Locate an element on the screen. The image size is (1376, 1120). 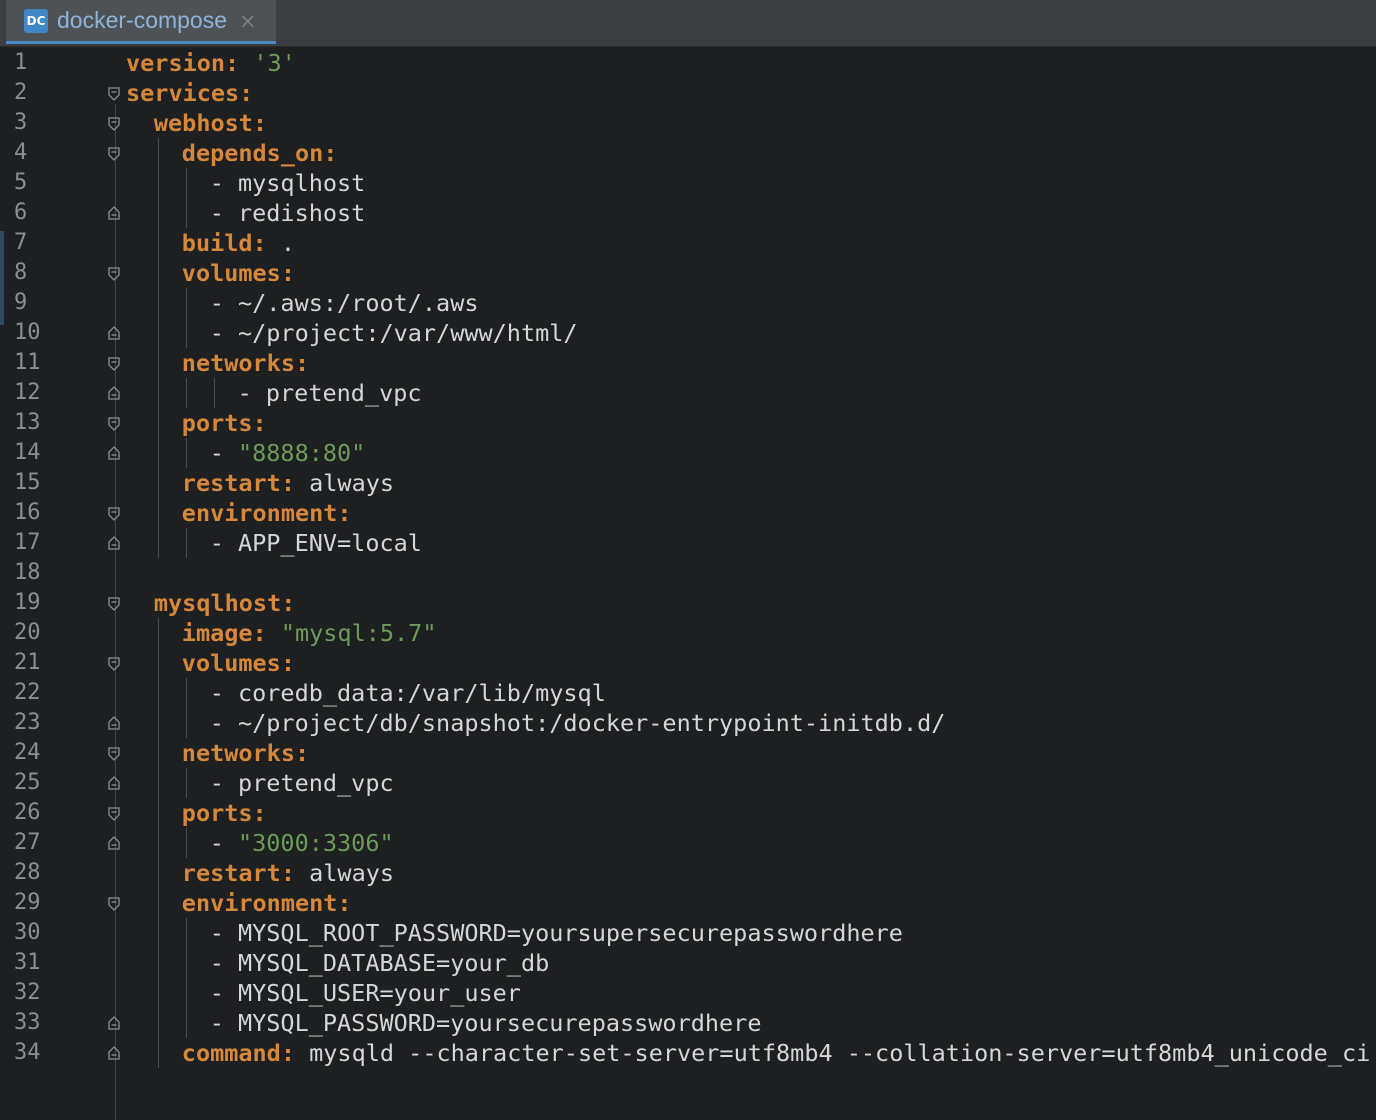
code-text: - mysqlhost is located at coordinates (288, 183).